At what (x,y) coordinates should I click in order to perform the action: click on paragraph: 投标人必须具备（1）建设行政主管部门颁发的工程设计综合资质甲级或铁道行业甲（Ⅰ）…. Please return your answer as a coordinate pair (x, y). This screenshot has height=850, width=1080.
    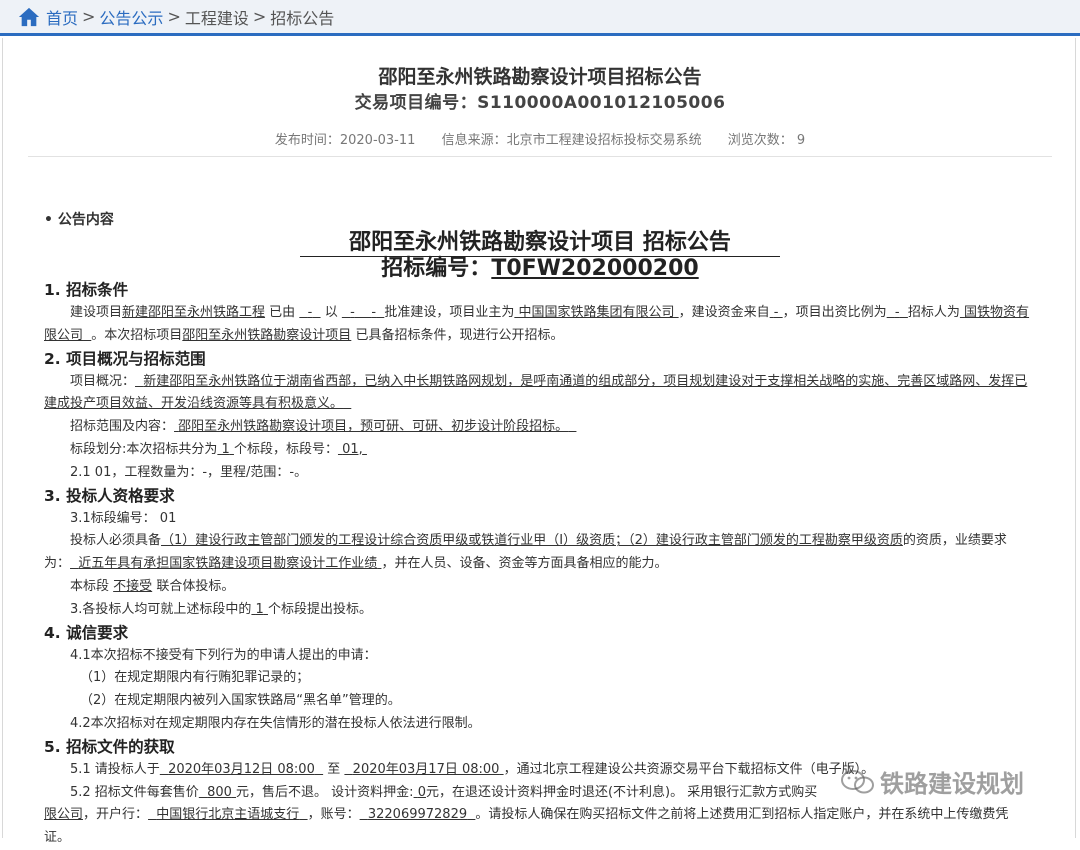
    Looking at the image, I should click on (525, 552).